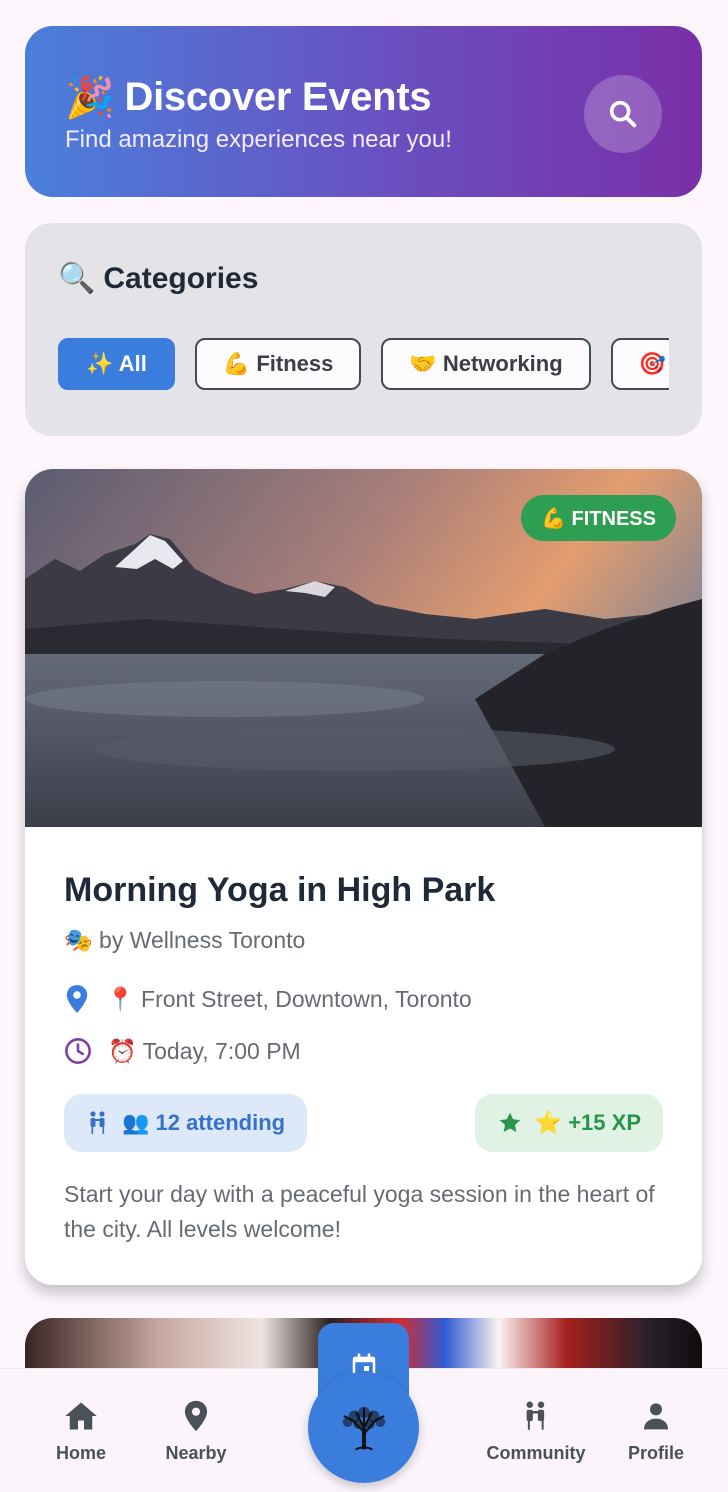 The height and width of the screenshot is (1492, 728). What do you see at coordinates (536, 1431) in the screenshot?
I see `nav-community: Community` at bounding box center [536, 1431].